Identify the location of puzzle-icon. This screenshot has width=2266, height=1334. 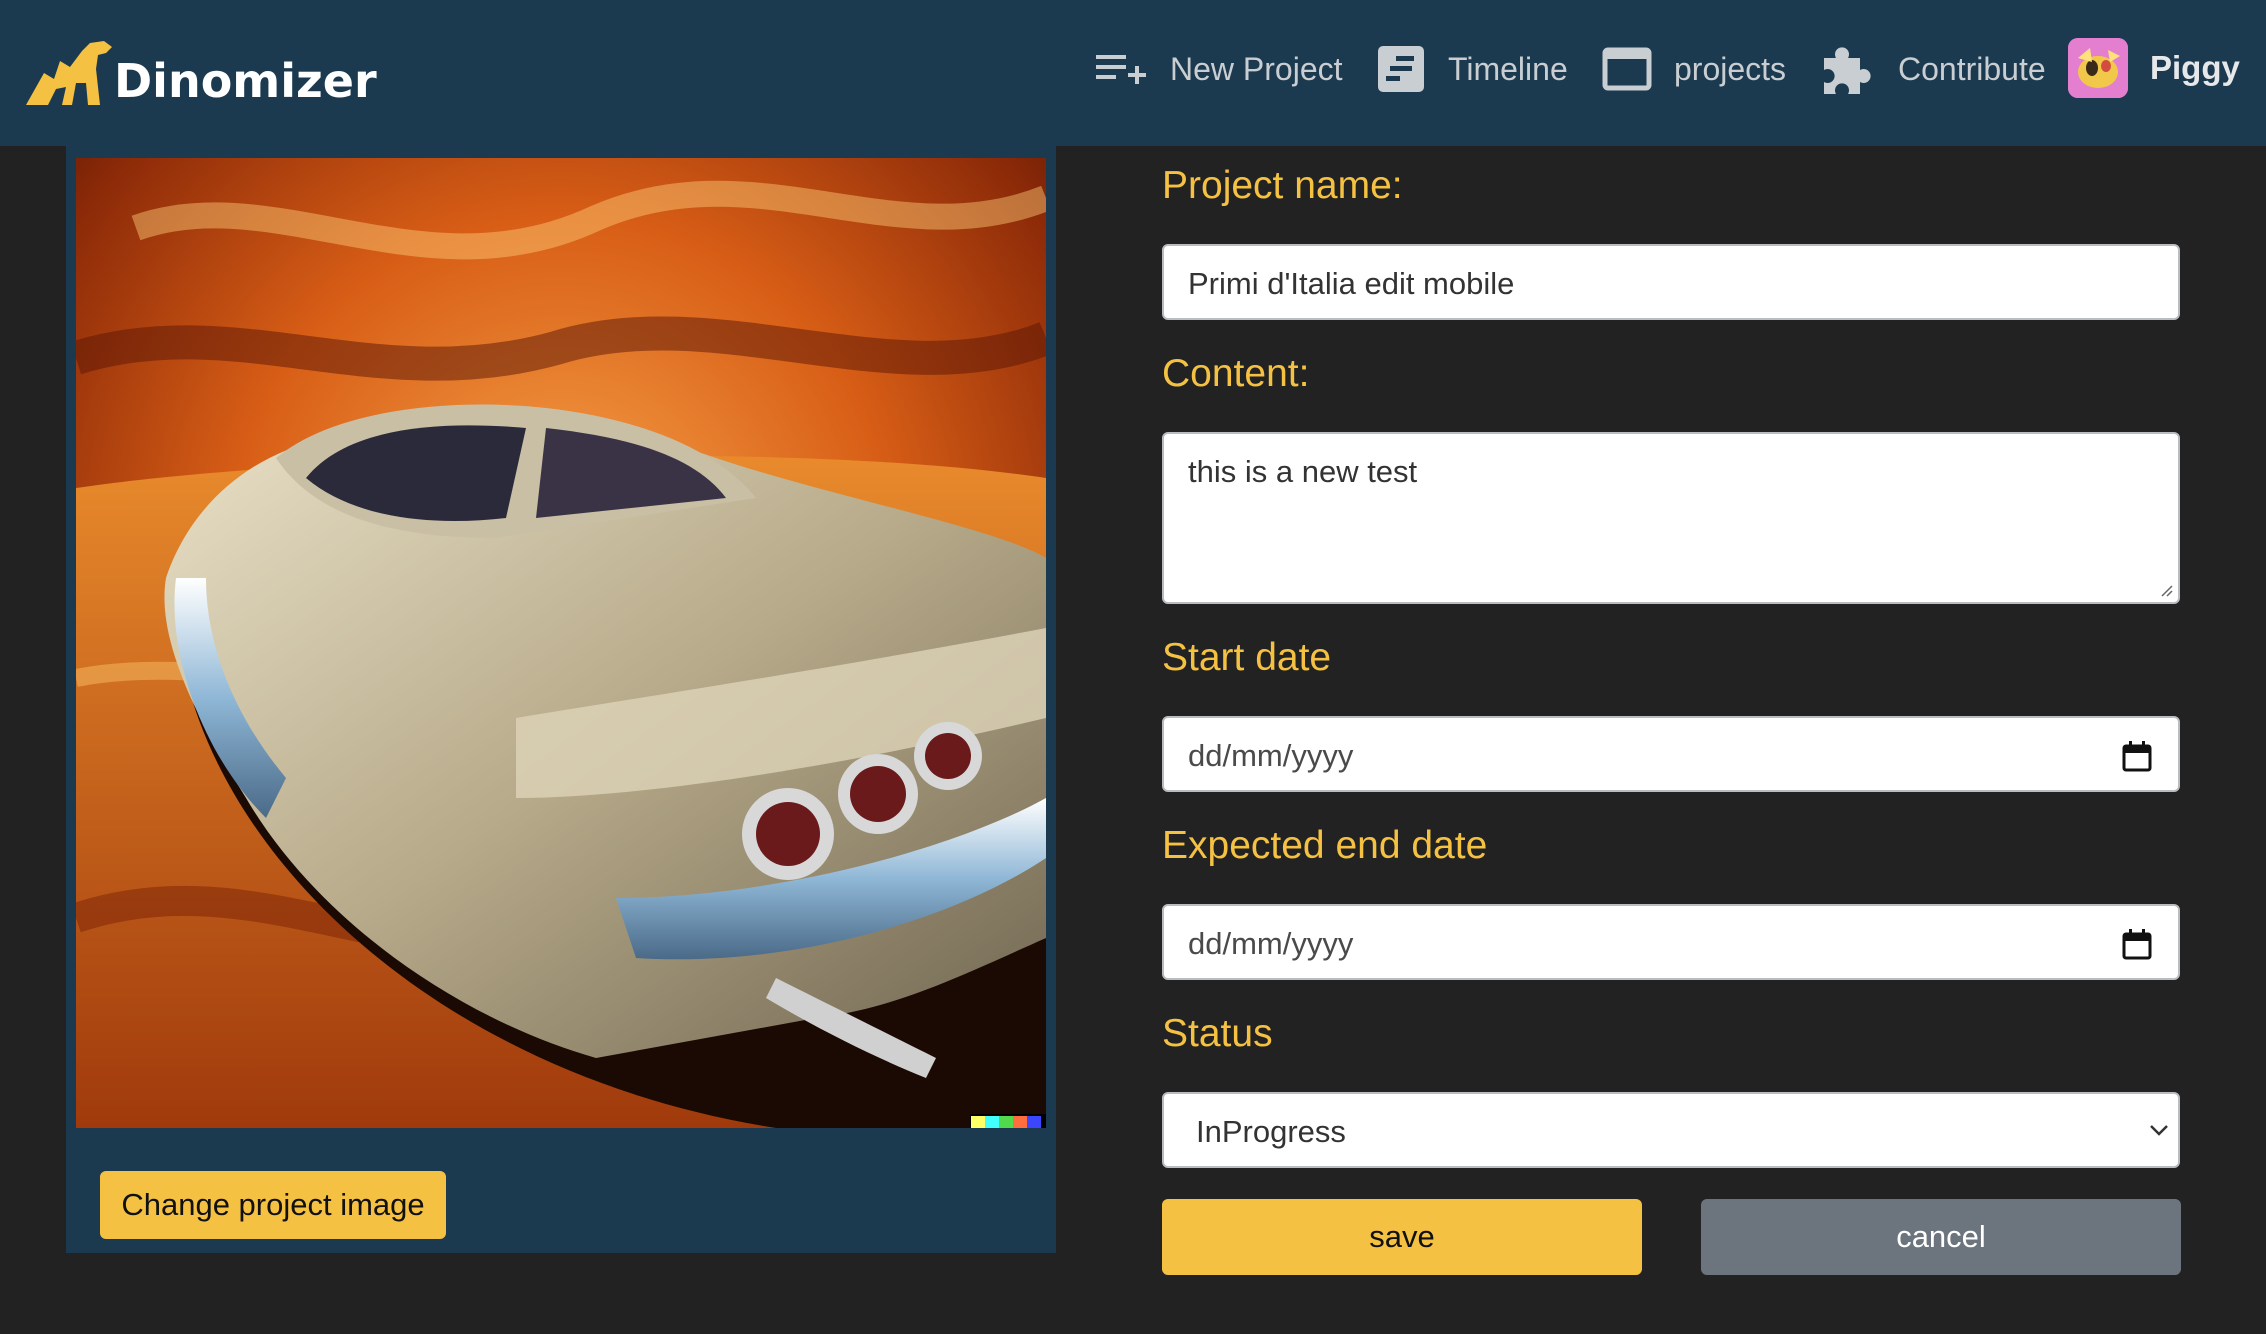
(1847, 70).